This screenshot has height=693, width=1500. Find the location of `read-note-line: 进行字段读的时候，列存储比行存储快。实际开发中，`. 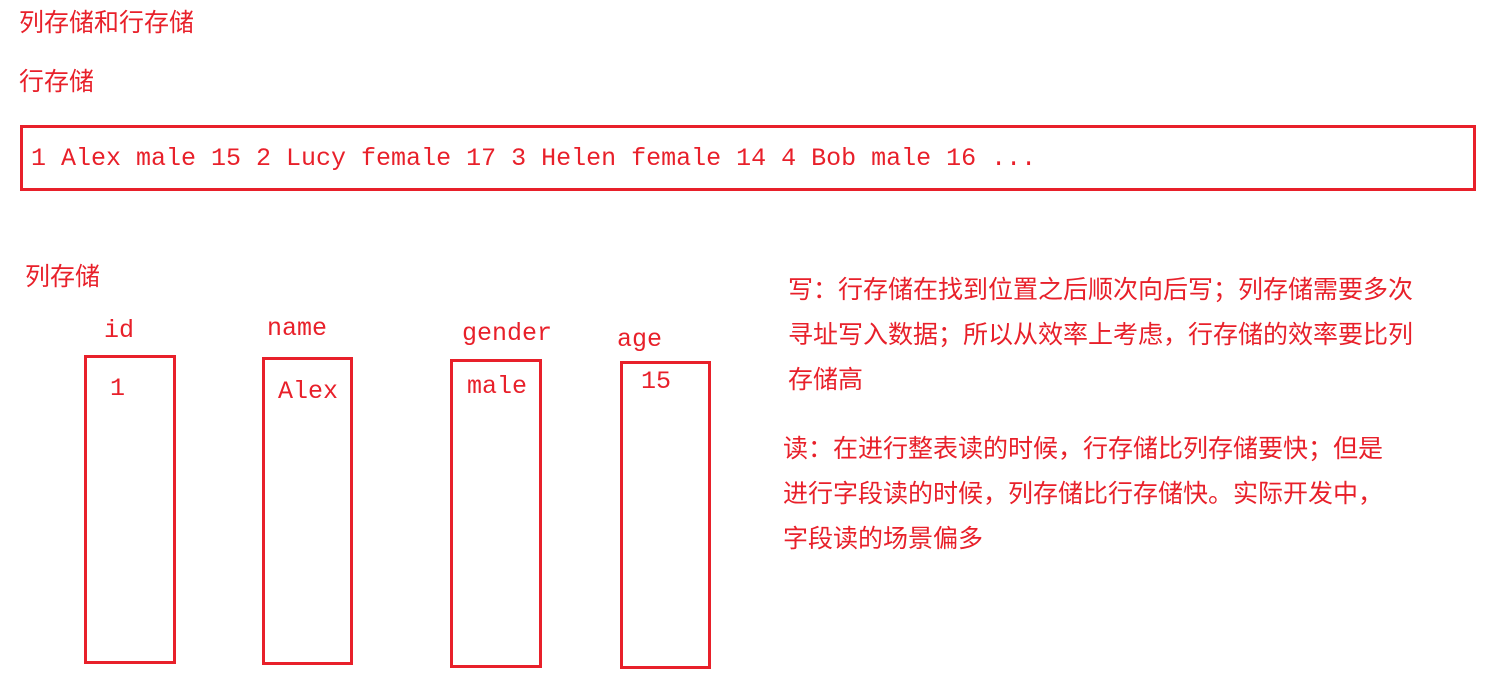

read-note-line: 进行字段读的时候，列存储比行存储快。实际开发中， is located at coordinates (1083, 493).